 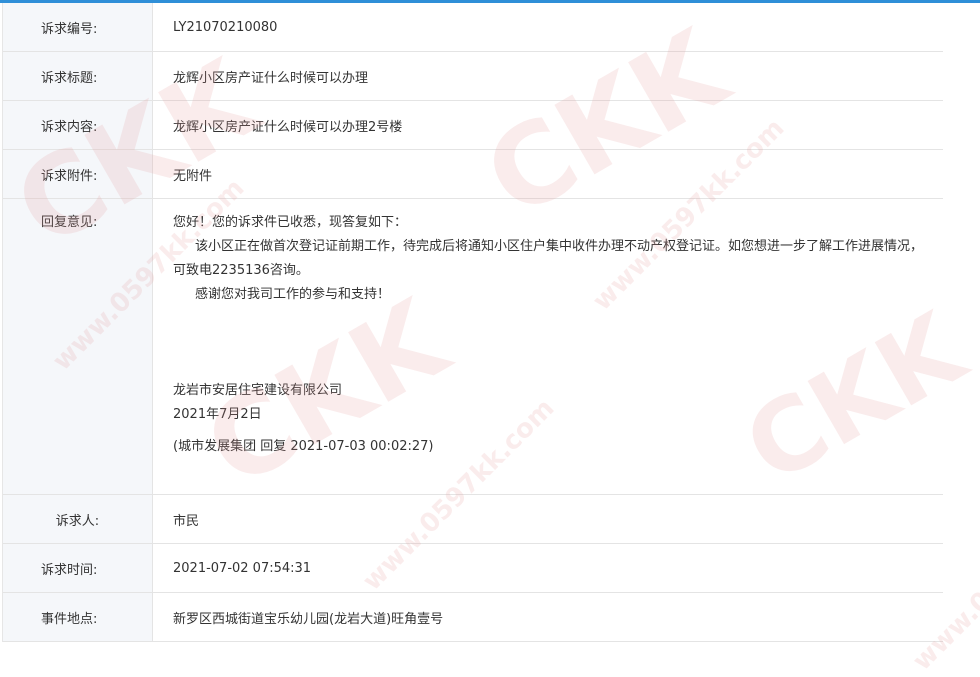 I want to click on petition-attachment-label: 诉求附件:, so click(x=78, y=174).